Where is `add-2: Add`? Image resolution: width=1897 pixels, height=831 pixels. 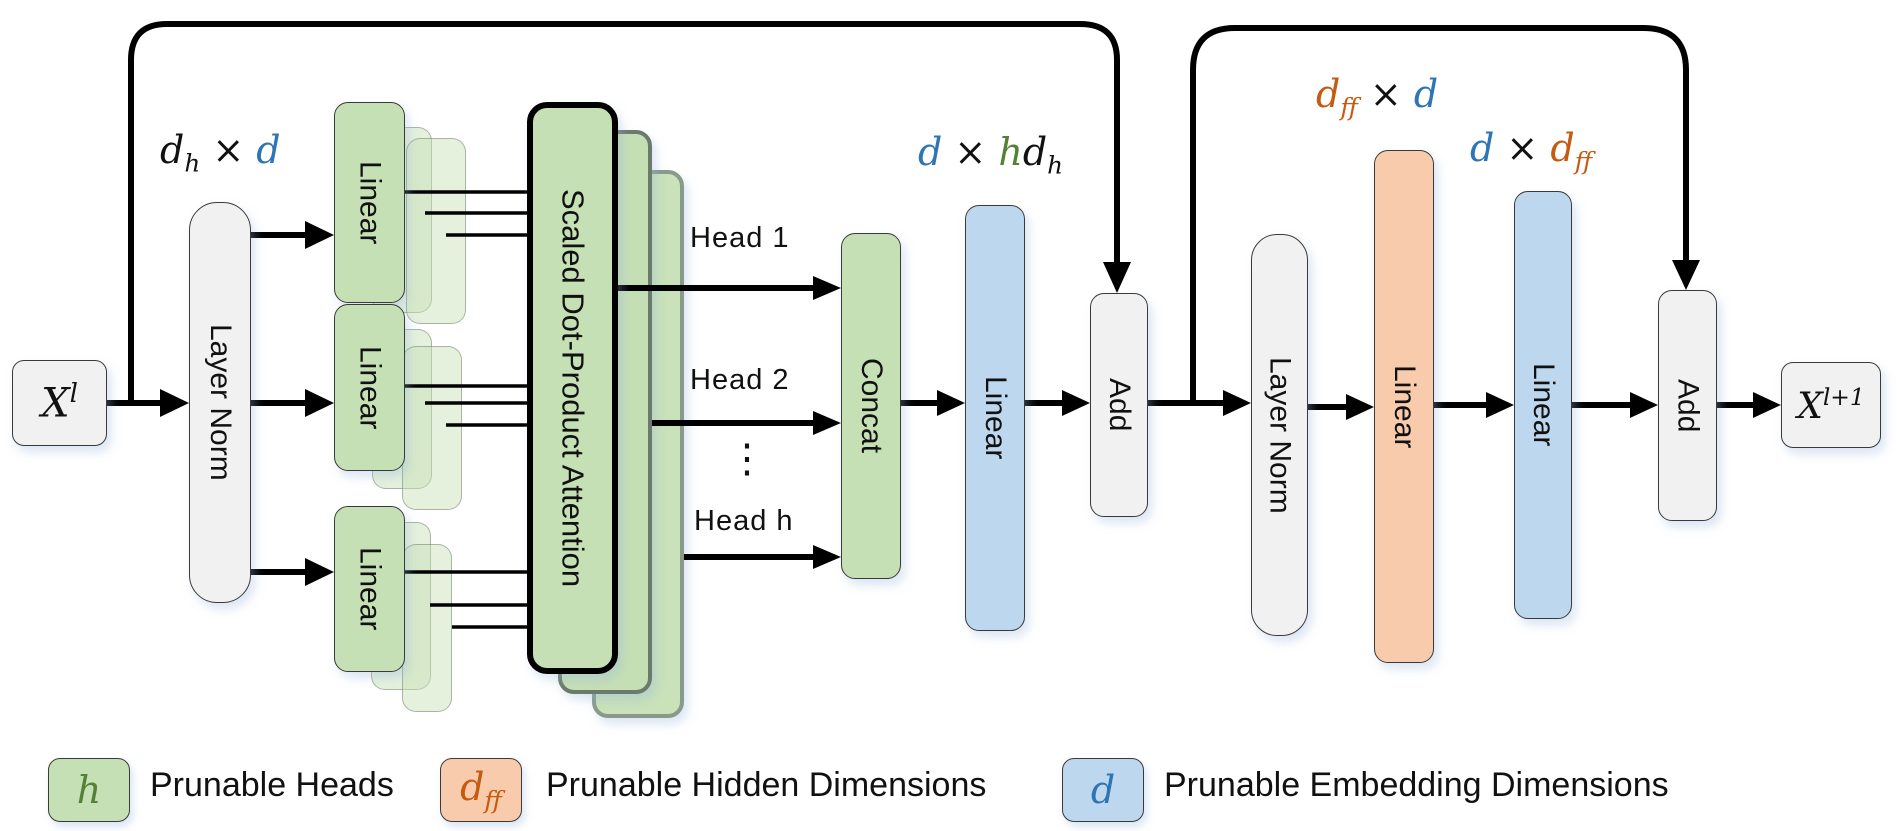 add-2: Add is located at coordinates (1687, 405).